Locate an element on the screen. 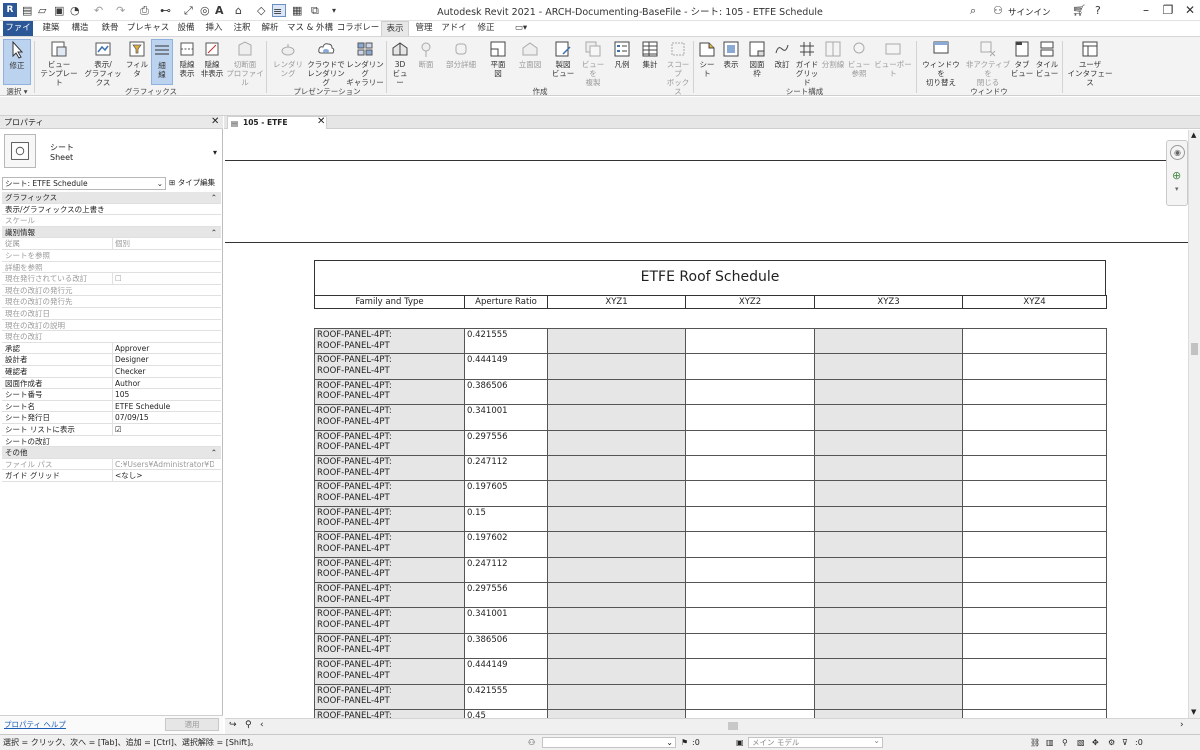 This screenshot has width=1200, height=750. tab-analyze: 解析 is located at coordinates (270, 28).